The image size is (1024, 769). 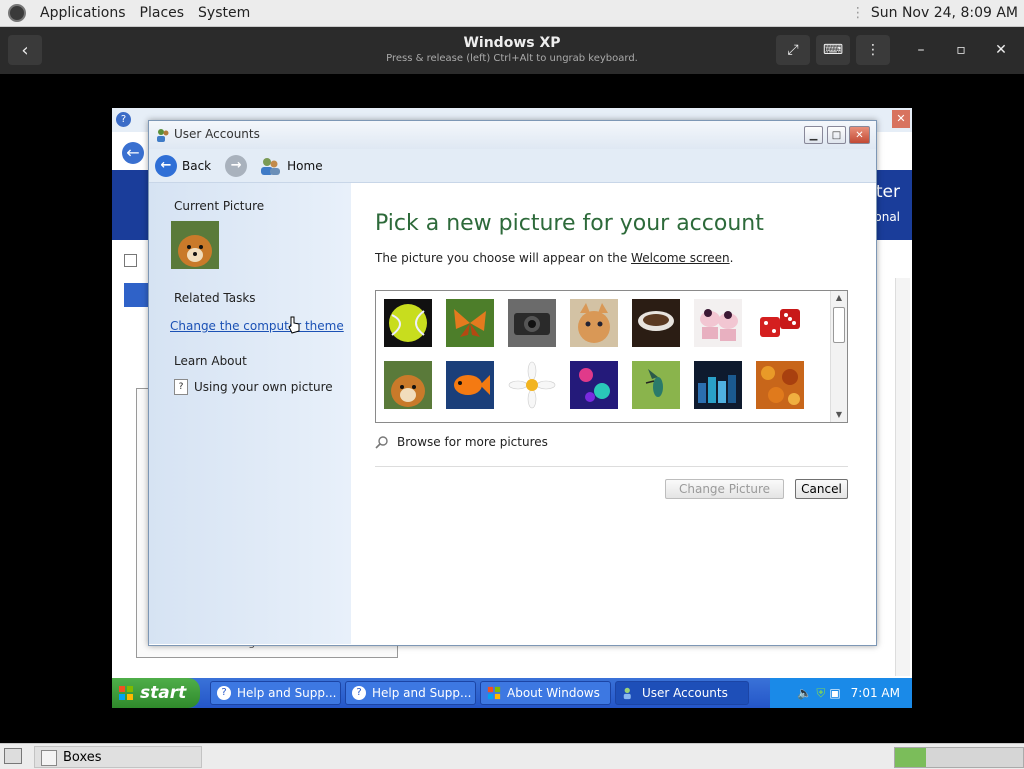 What do you see at coordinates (718, 323) in the screenshot?
I see `picture-cupcakes` at bounding box center [718, 323].